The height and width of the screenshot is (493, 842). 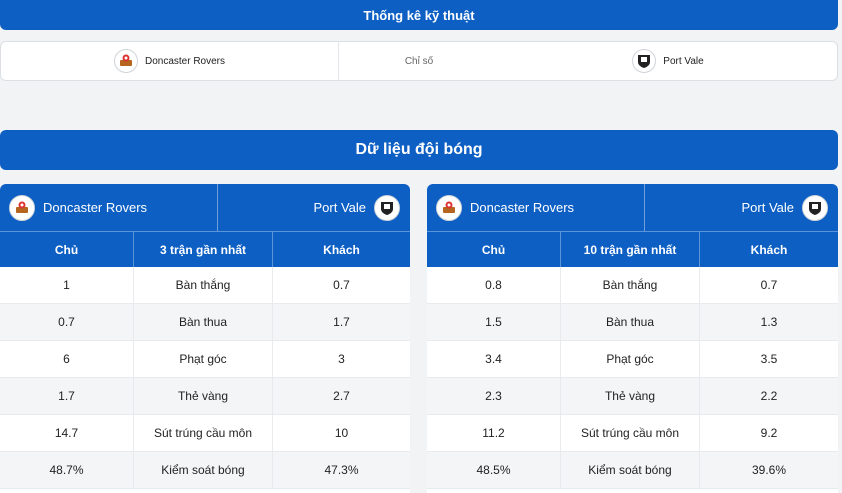 What do you see at coordinates (341, 359) in the screenshot?
I see `away-value: 3` at bounding box center [341, 359].